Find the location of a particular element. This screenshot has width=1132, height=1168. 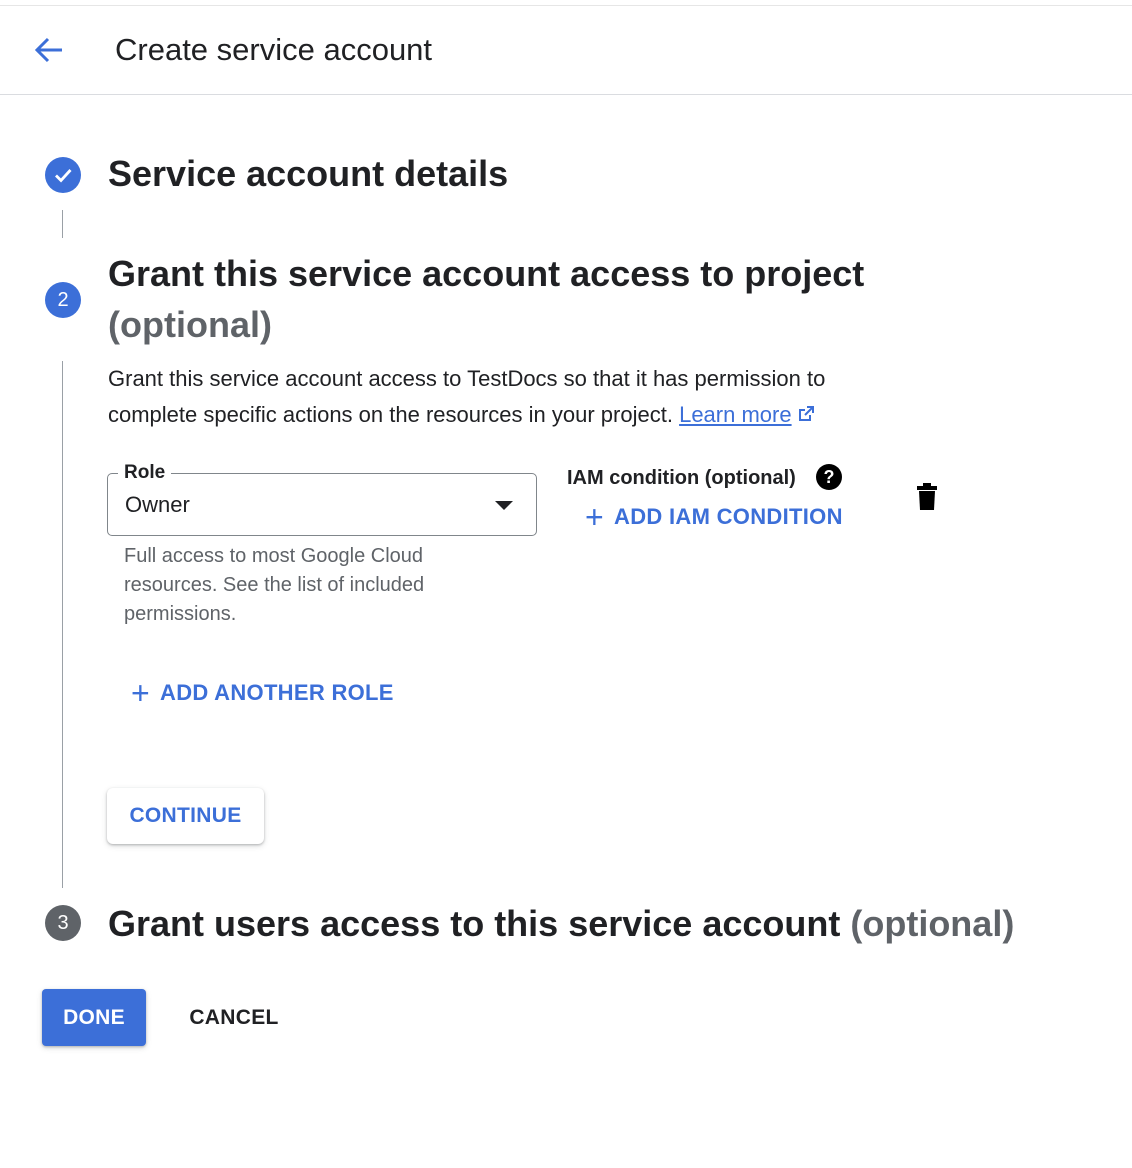

step-3-optional: (optional) is located at coordinates (932, 923).